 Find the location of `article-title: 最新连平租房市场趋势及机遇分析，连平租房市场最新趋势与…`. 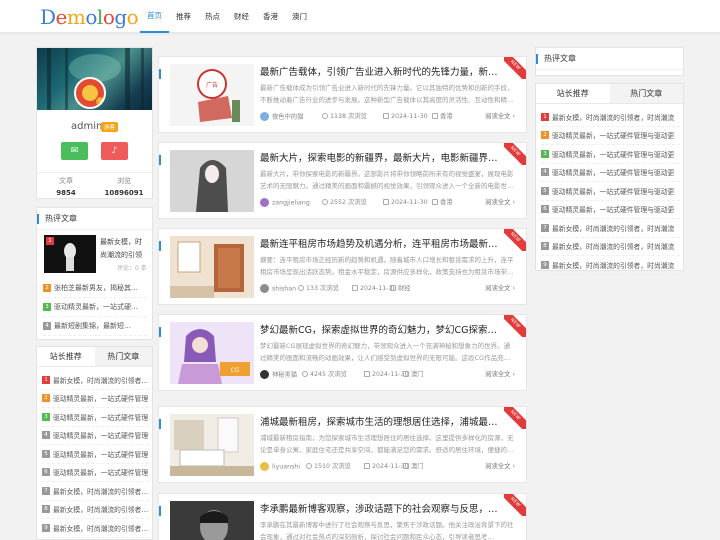

article-title: 最新连平租房市场趋势及机遇分析，连平租房市场最新趋势与… is located at coordinates (382, 243).